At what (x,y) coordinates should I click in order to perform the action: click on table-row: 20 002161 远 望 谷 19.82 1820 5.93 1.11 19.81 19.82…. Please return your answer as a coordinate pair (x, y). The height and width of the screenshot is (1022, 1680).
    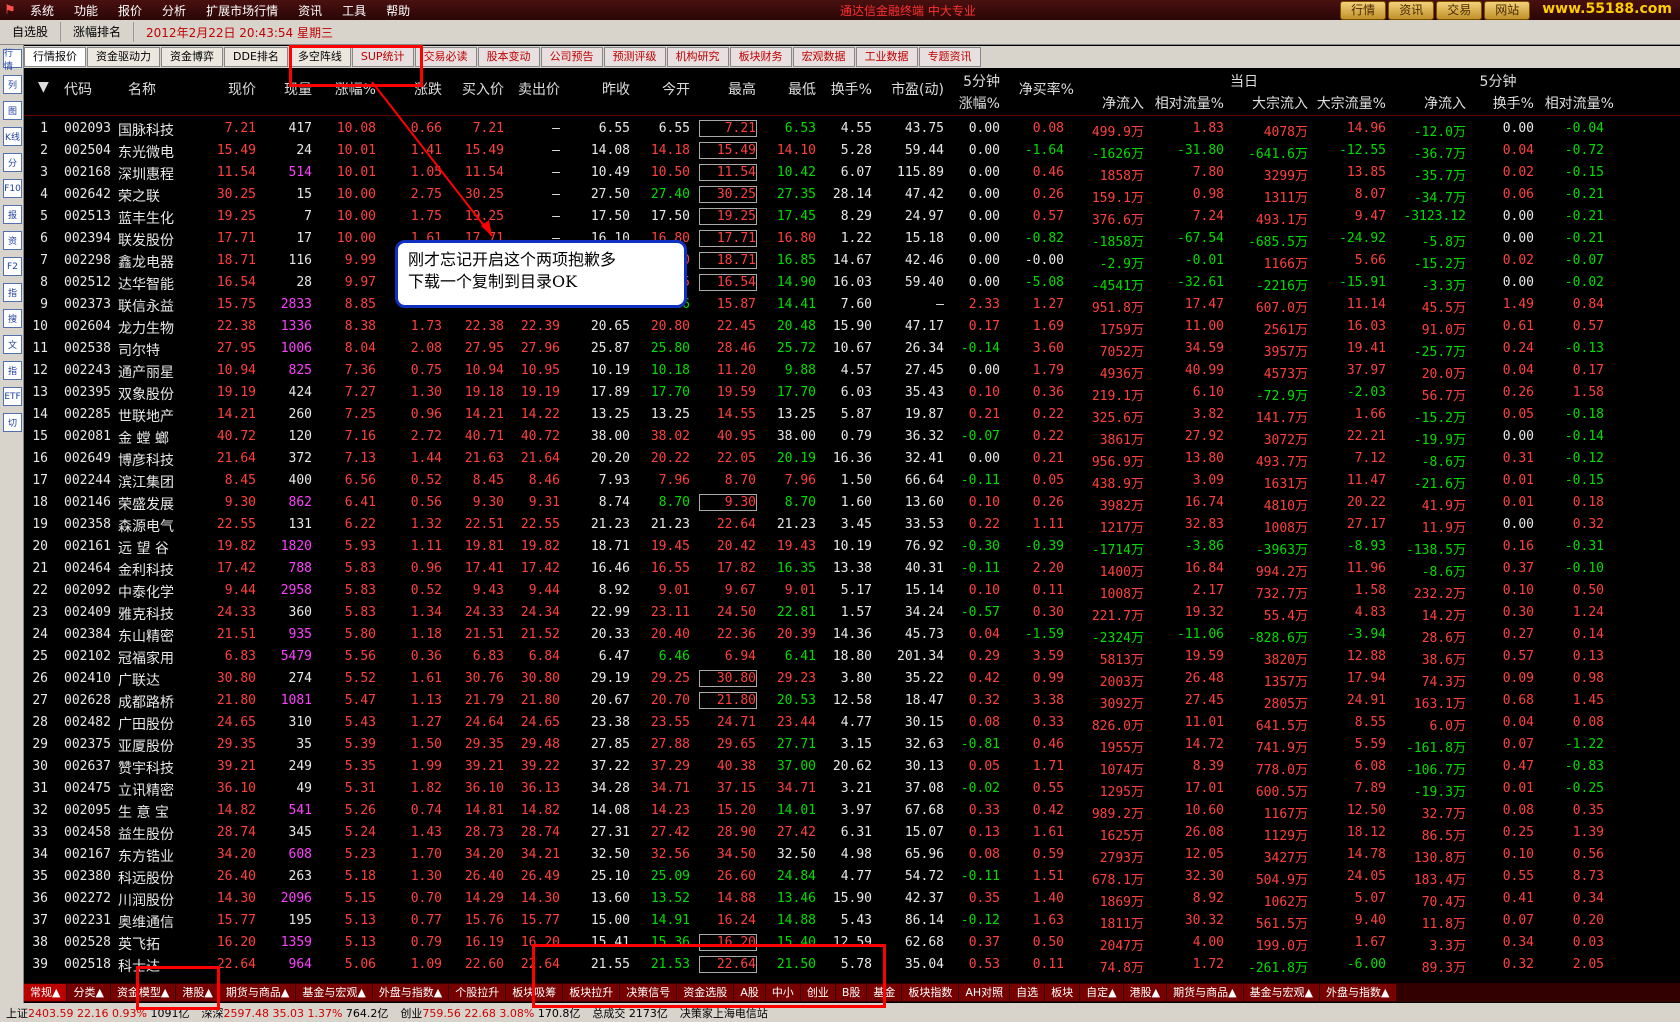
    Looking at the image, I should click on (852, 547).